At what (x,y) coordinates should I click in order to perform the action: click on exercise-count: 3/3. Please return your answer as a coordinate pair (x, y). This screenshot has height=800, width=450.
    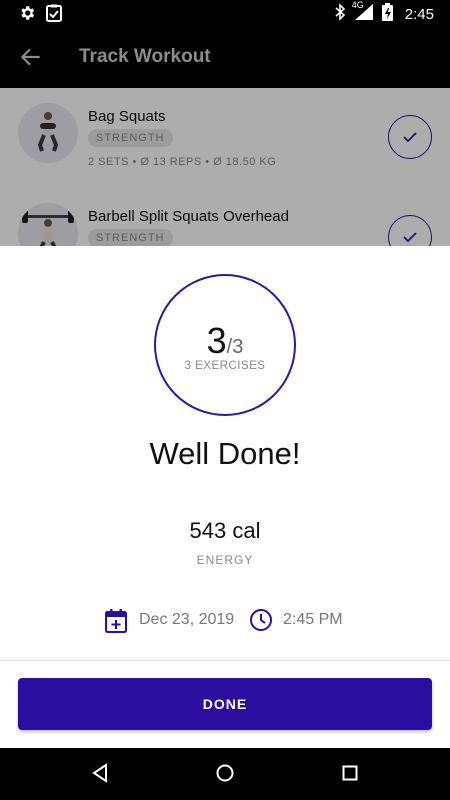
    Looking at the image, I should click on (225, 341).